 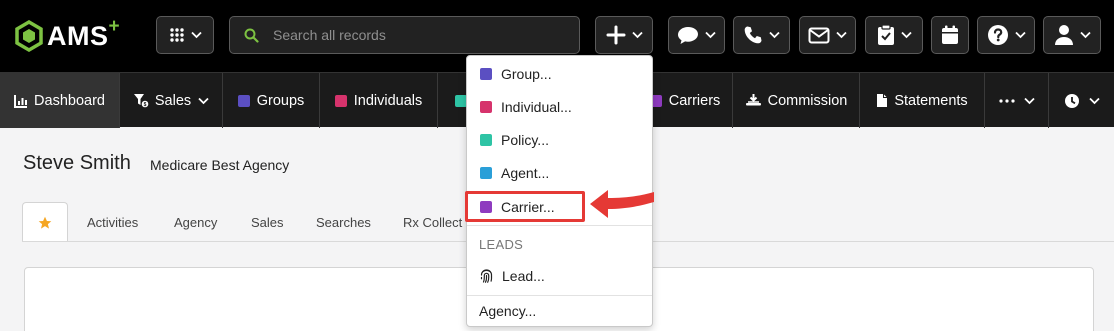 I want to click on app-logo: AMS +, so click(x=67, y=34).